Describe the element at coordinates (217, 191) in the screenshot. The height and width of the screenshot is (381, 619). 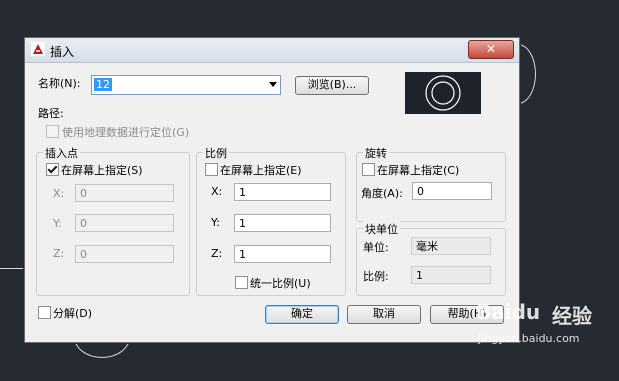
I see `scale-x-label: X:` at that location.